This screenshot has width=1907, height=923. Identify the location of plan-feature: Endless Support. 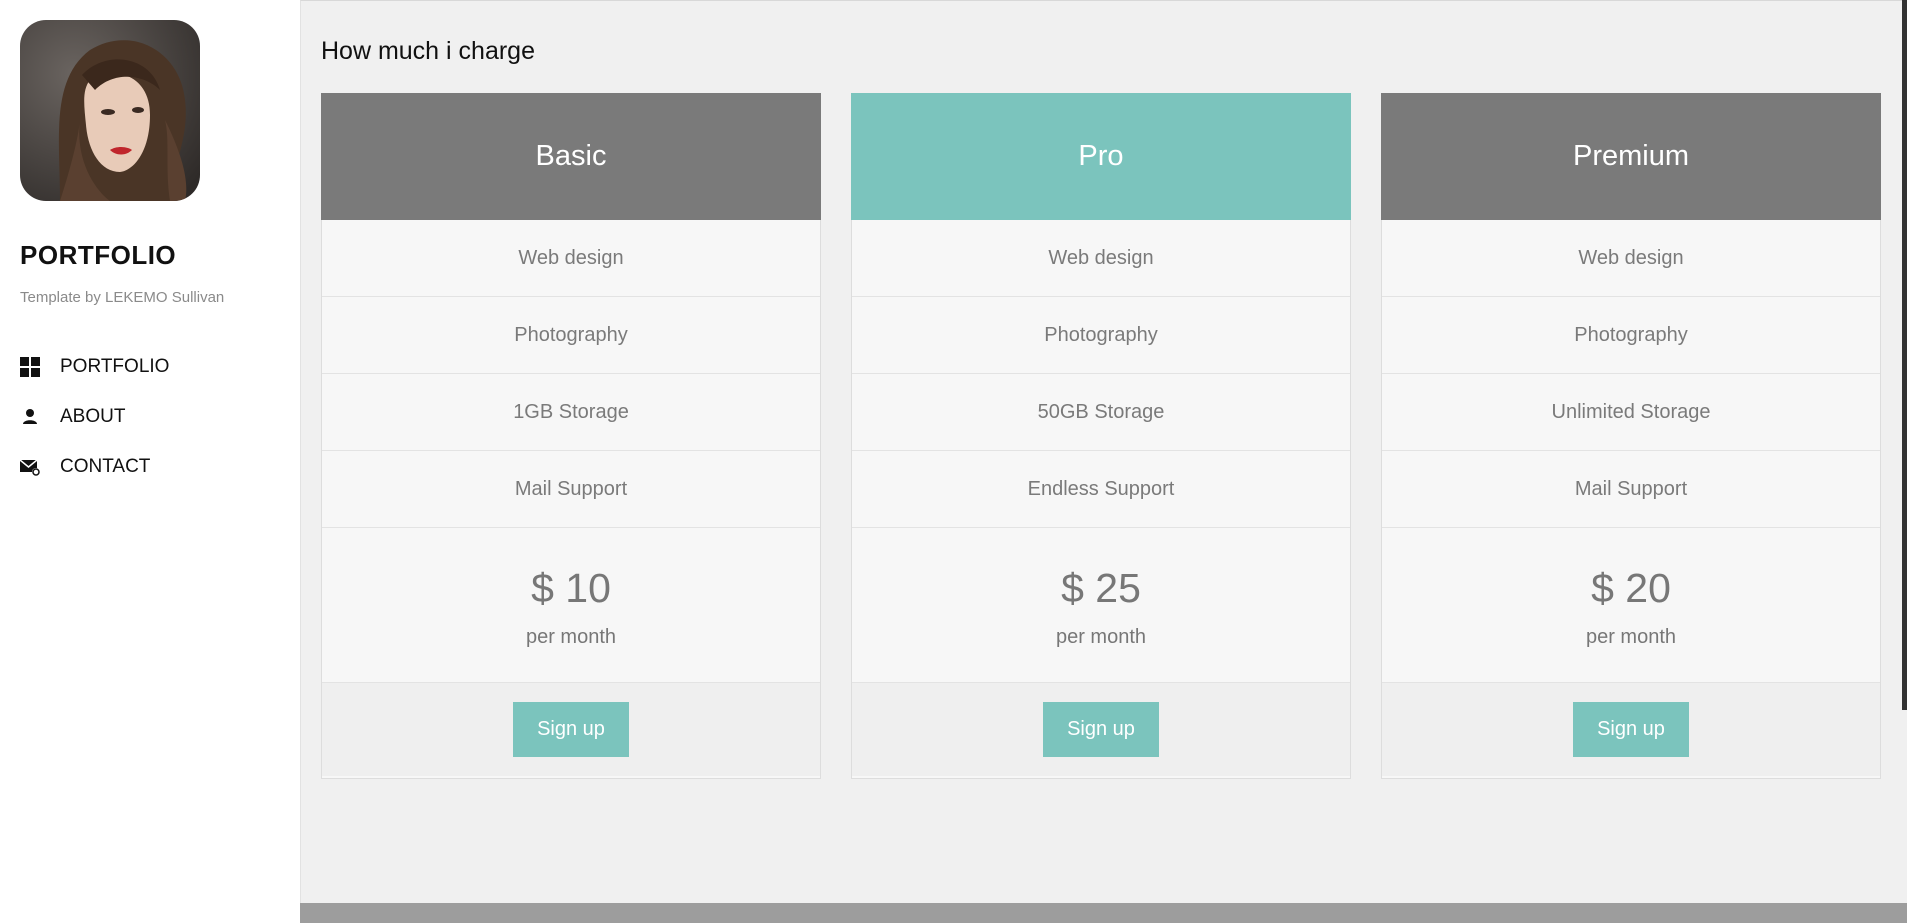
(1101, 489).